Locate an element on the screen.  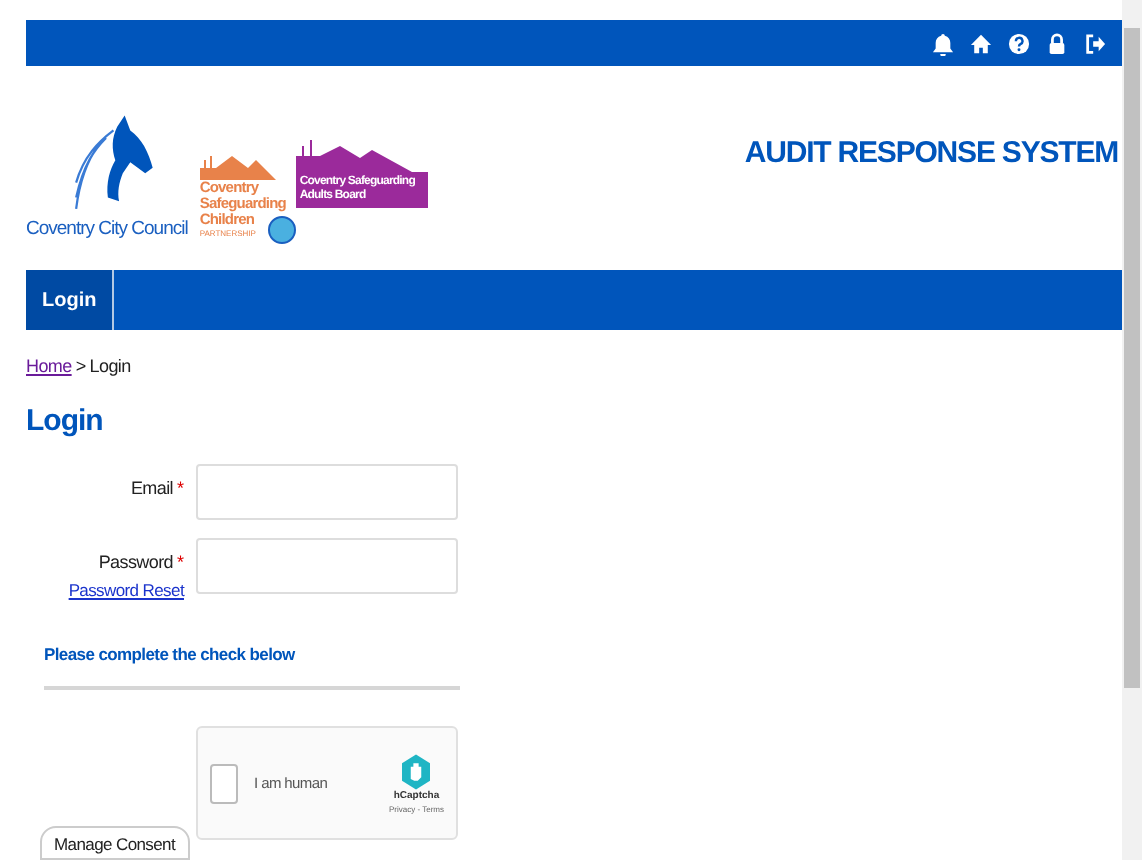
nav-tab: Login is located at coordinates (70, 300).